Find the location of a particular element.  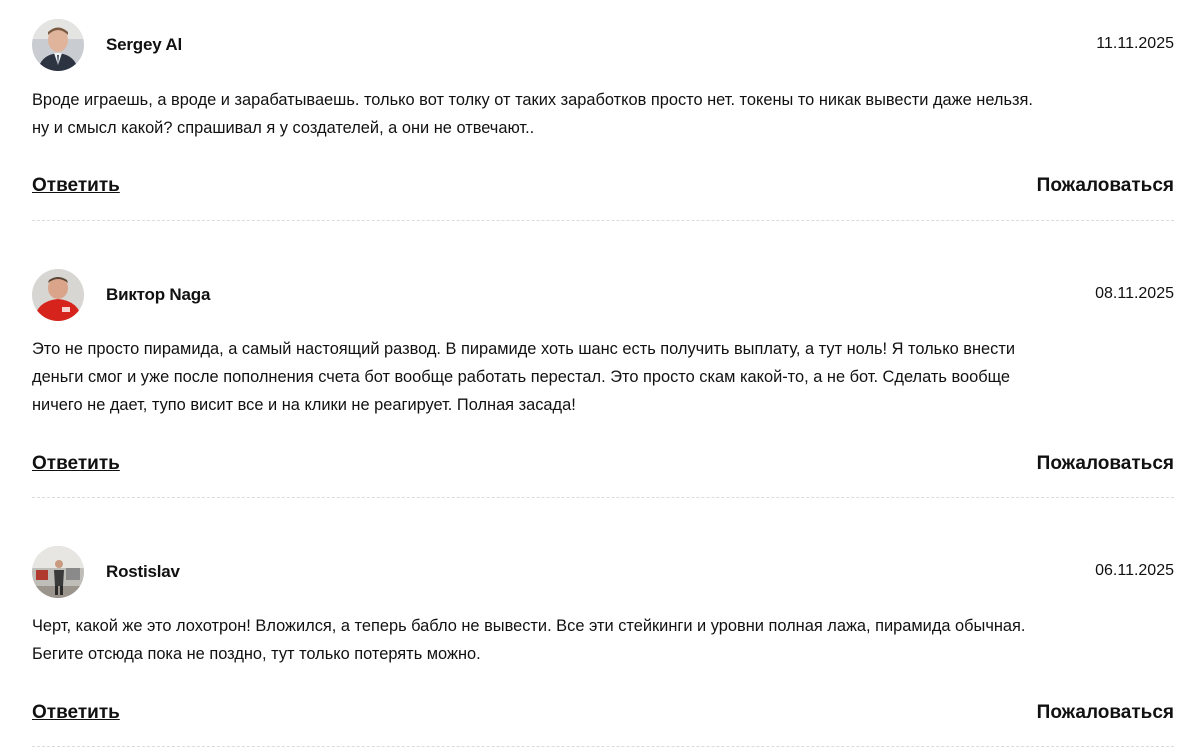

comment-date: 06.11.2025 is located at coordinates (1134, 570).